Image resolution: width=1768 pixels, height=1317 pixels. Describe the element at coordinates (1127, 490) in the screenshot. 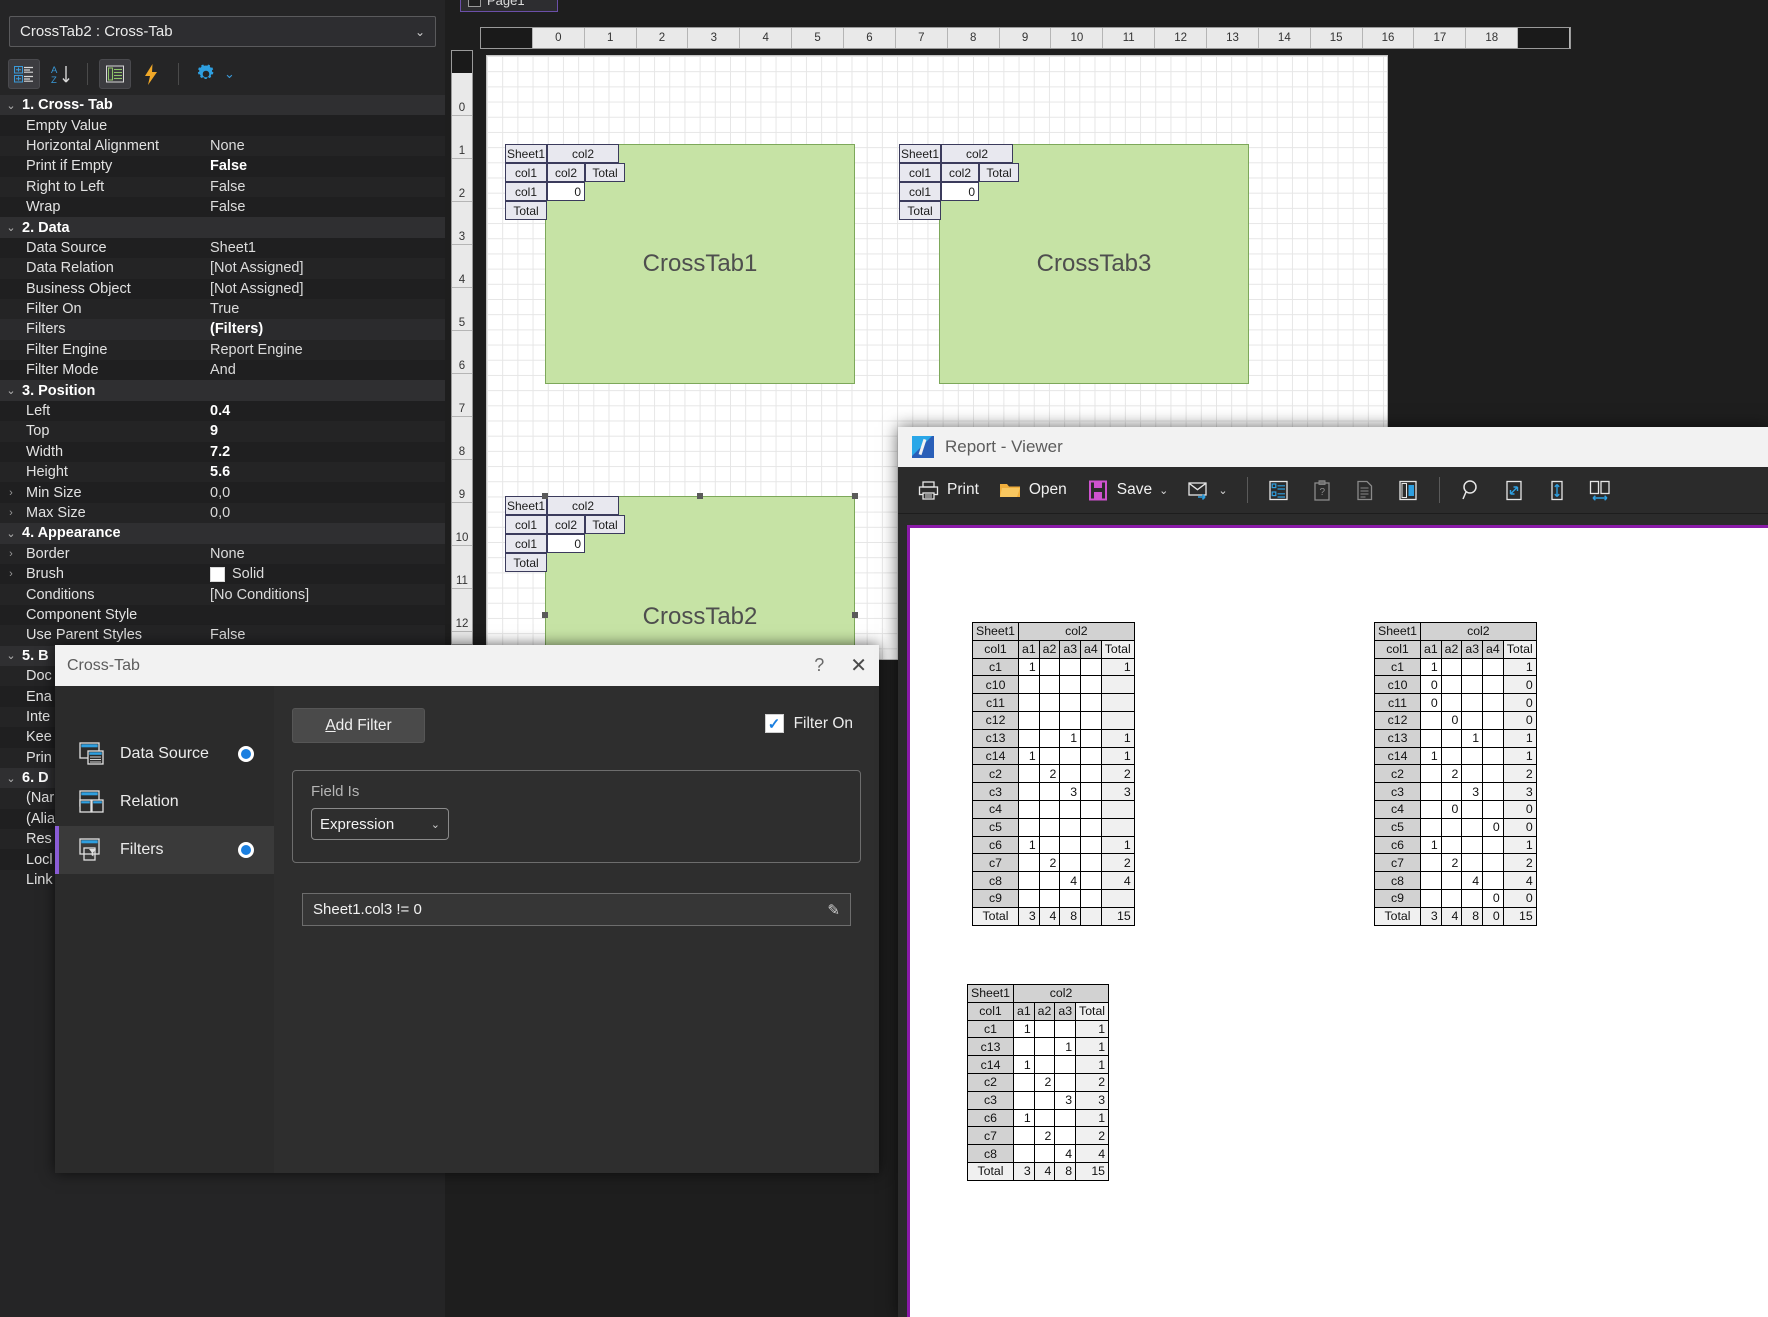

I see `save-button: Save ⌄` at that location.